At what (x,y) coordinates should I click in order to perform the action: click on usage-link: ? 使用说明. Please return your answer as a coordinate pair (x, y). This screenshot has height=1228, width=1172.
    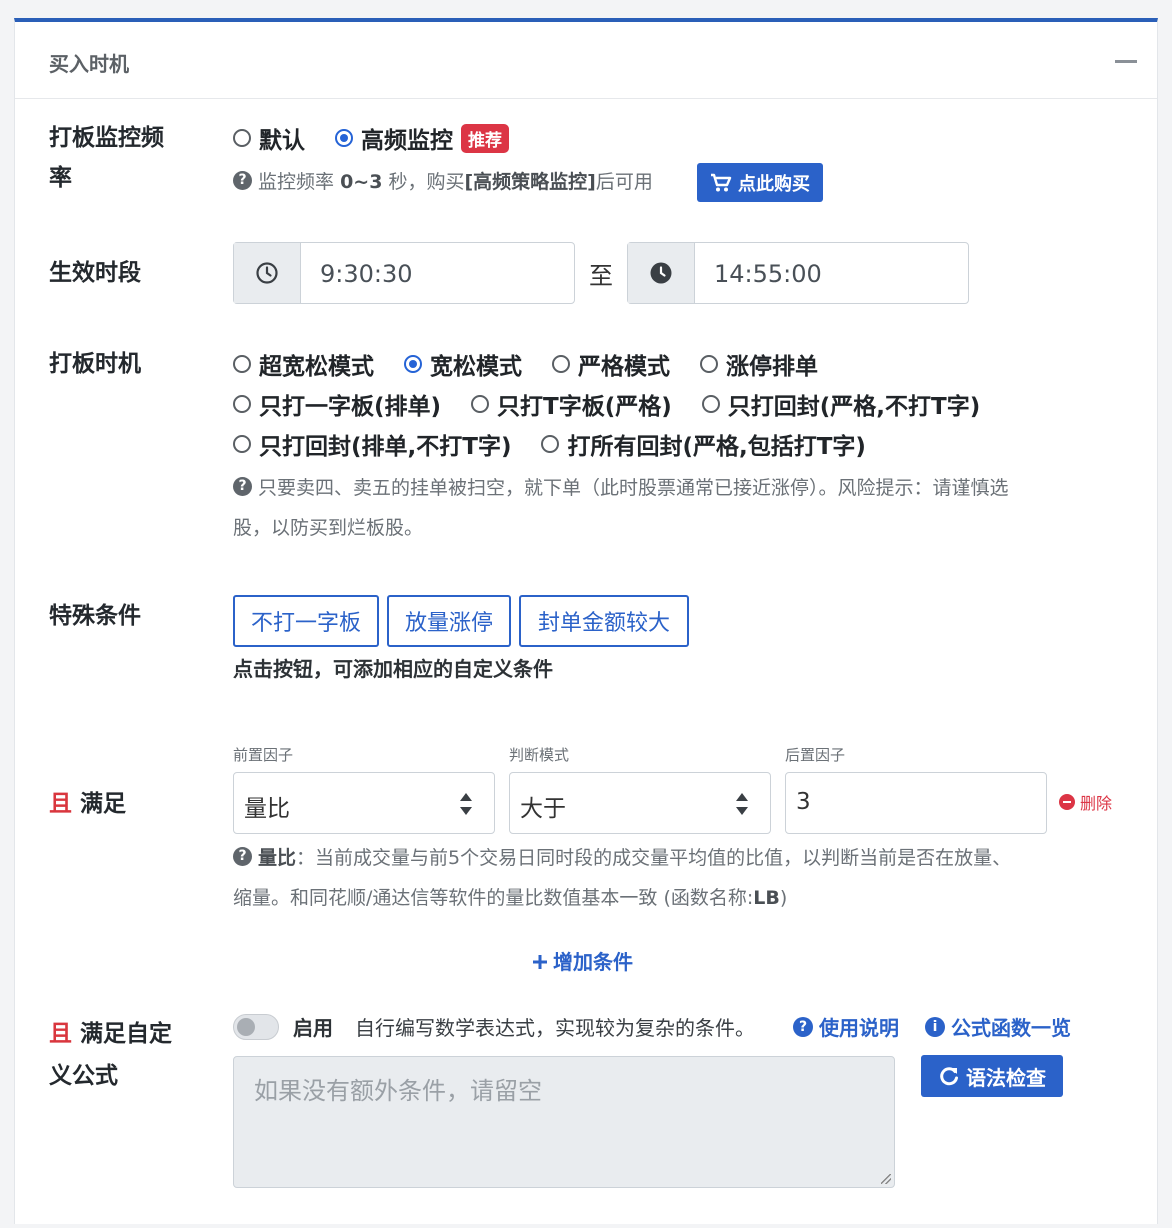
    Looking at the image, I should click on (846, 1026).